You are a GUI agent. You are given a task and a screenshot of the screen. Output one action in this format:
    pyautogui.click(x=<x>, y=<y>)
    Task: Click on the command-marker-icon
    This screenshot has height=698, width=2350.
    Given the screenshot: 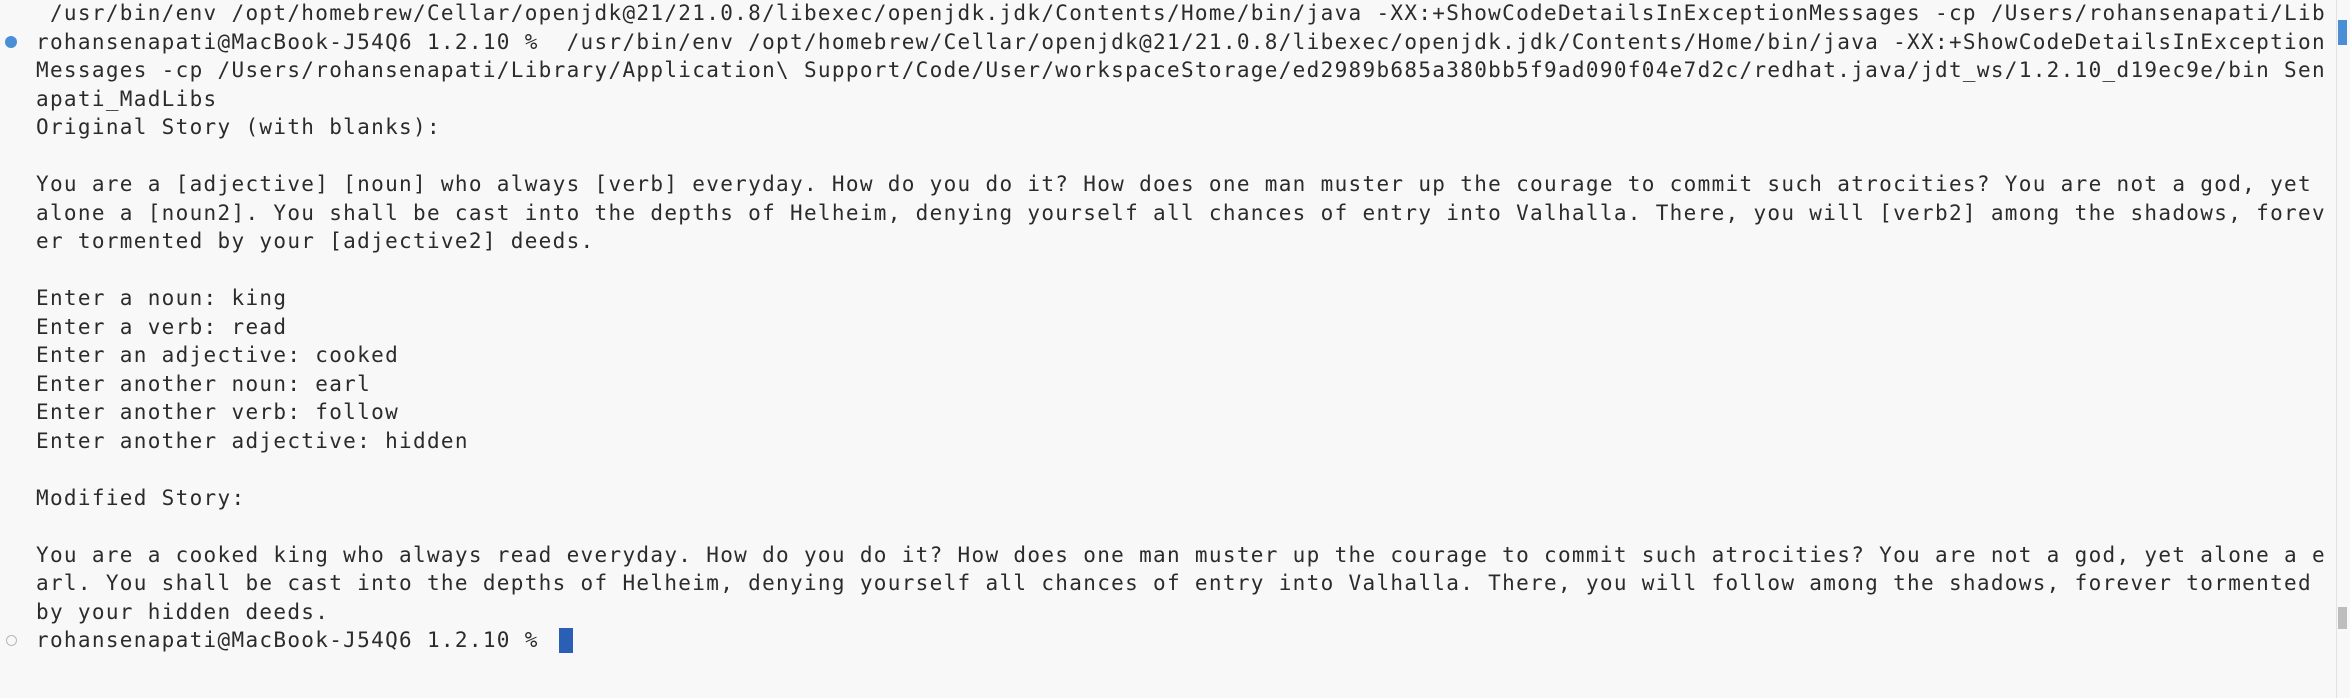 What is the action you would take?
    pyautogui.click(x=11, y=41)
    